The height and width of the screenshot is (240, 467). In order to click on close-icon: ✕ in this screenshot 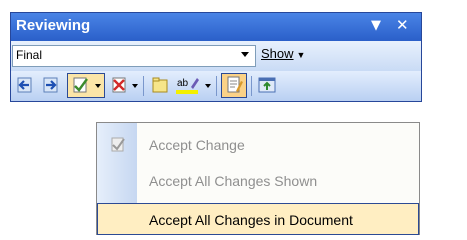, I will do `click(402, 25)`.